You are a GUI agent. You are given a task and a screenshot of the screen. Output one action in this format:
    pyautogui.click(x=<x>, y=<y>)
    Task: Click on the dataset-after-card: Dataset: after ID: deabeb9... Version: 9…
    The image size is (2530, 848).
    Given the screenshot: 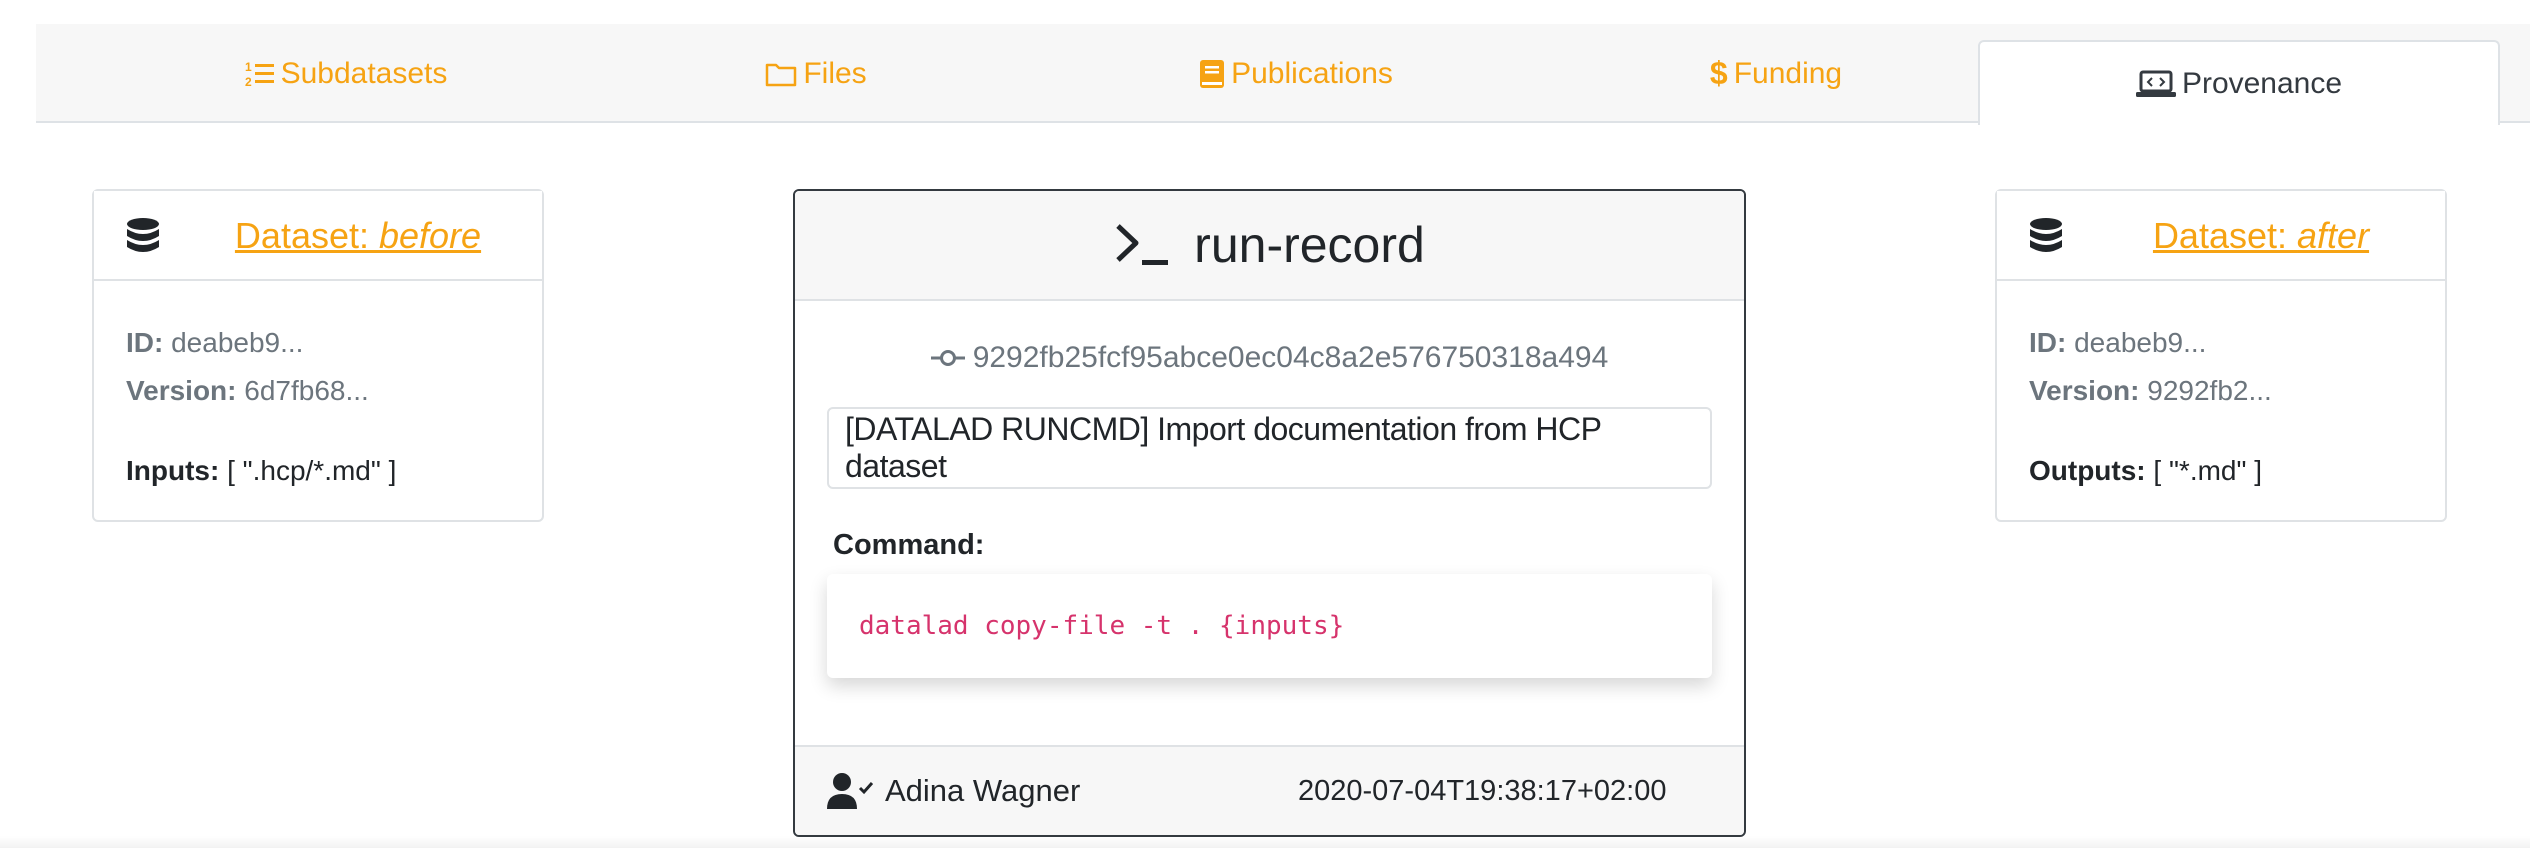 What is the action you would take?
    pyautogui.click(x=2221, y=355)
    